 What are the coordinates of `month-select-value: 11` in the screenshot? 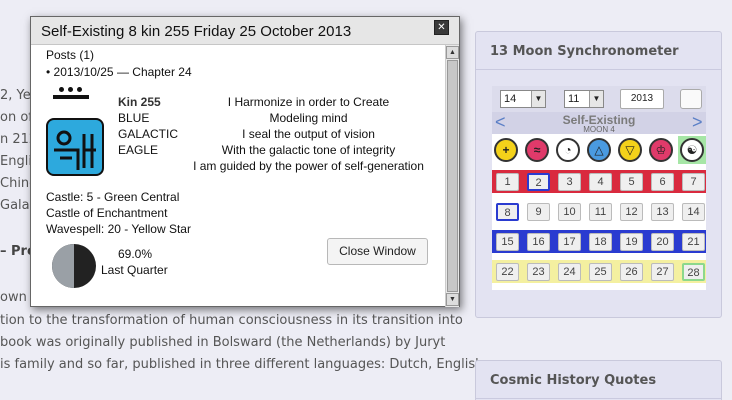 It's located at (574, 99).